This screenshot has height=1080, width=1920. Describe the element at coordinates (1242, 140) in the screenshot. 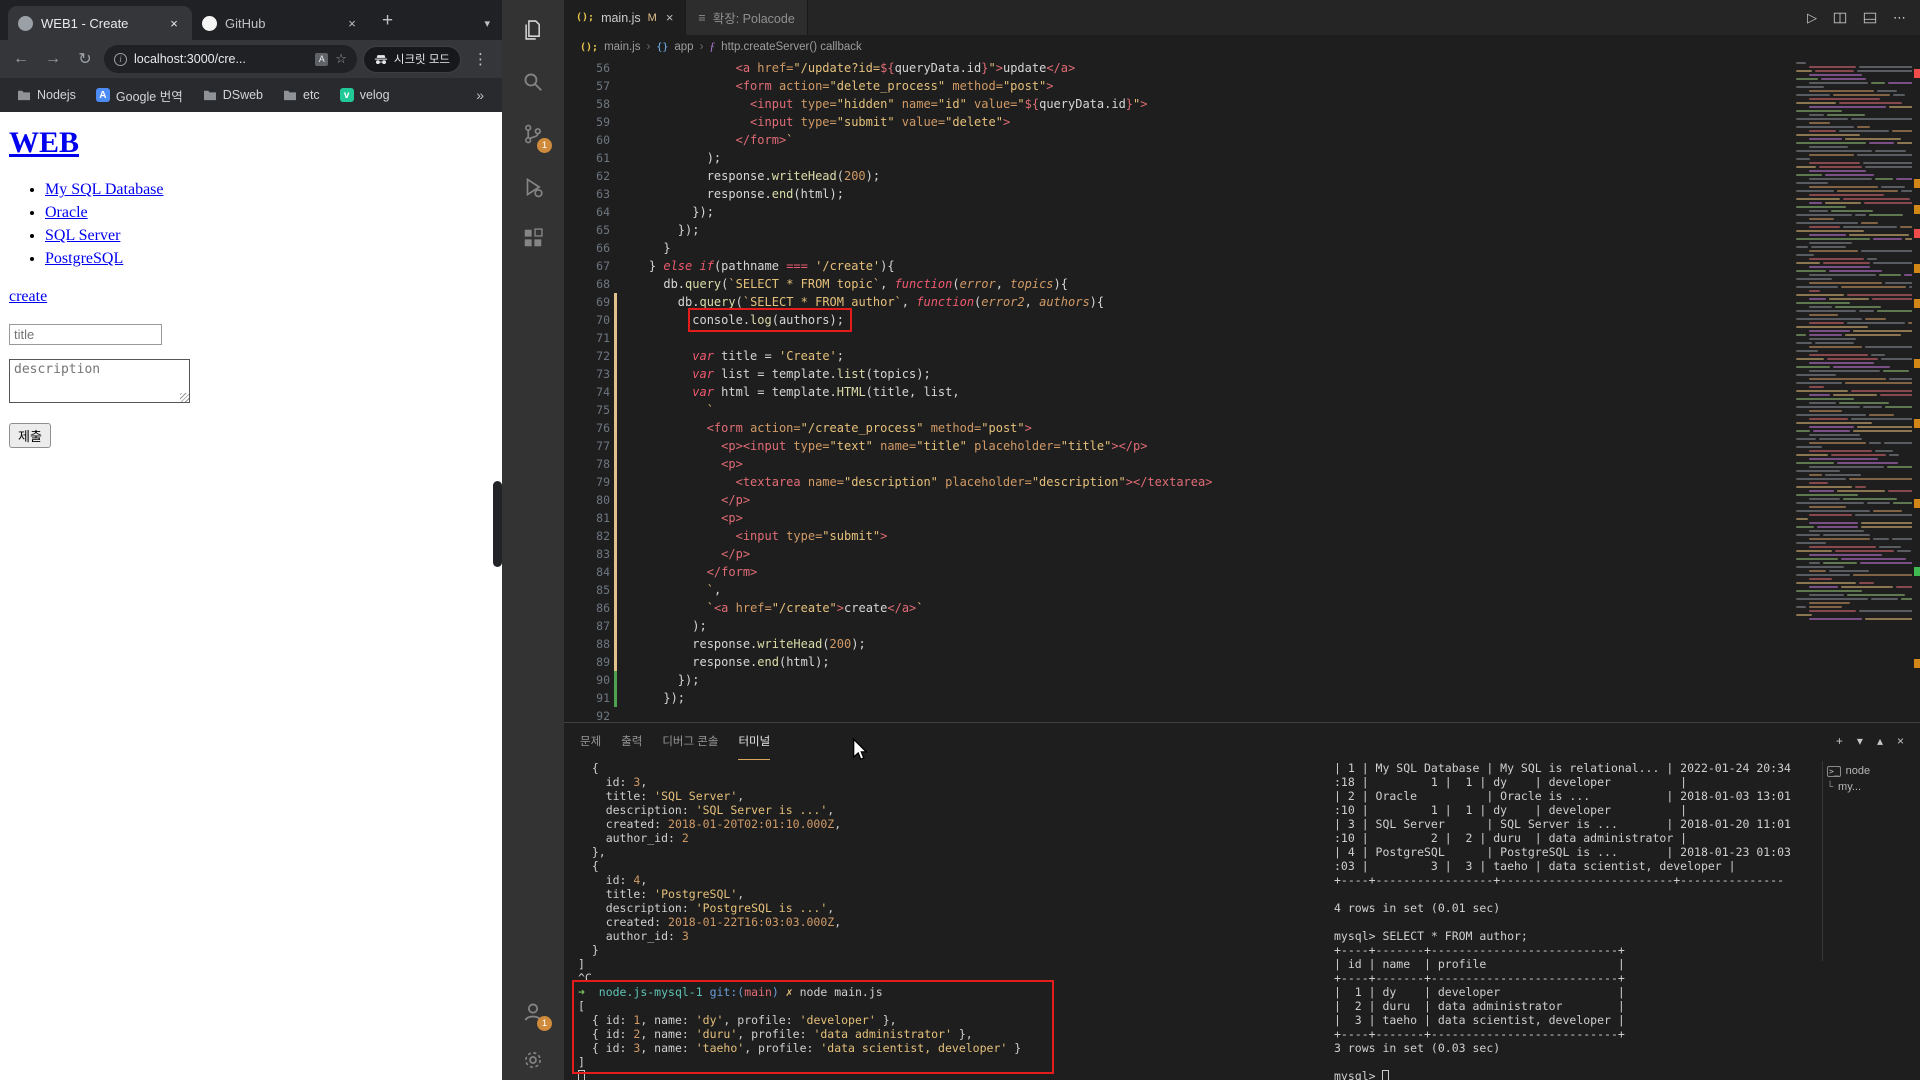

I see `code-line: 60 </form>`` at that location.